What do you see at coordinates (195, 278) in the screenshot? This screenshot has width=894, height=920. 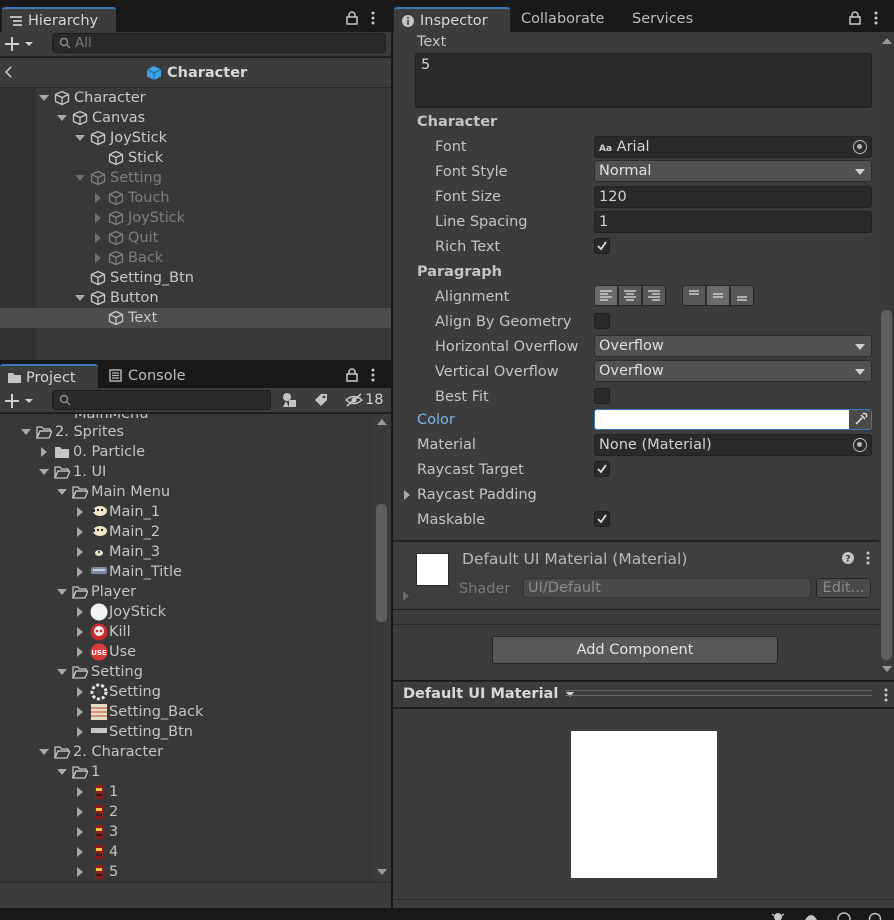 I see `hierarchy-item: Setting_Btn` at bounding box center [195, 278].